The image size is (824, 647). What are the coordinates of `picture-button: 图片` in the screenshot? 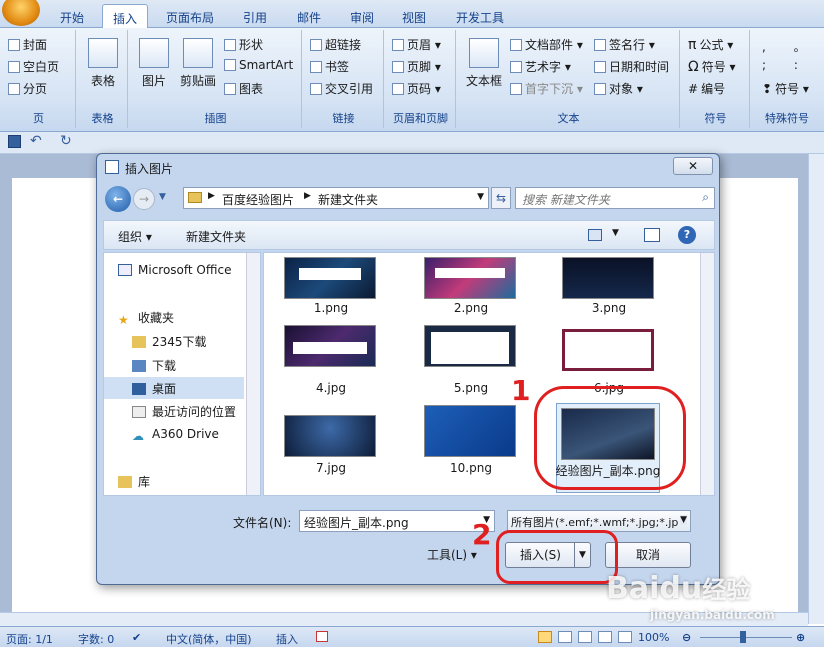 It's located at (154, 63).